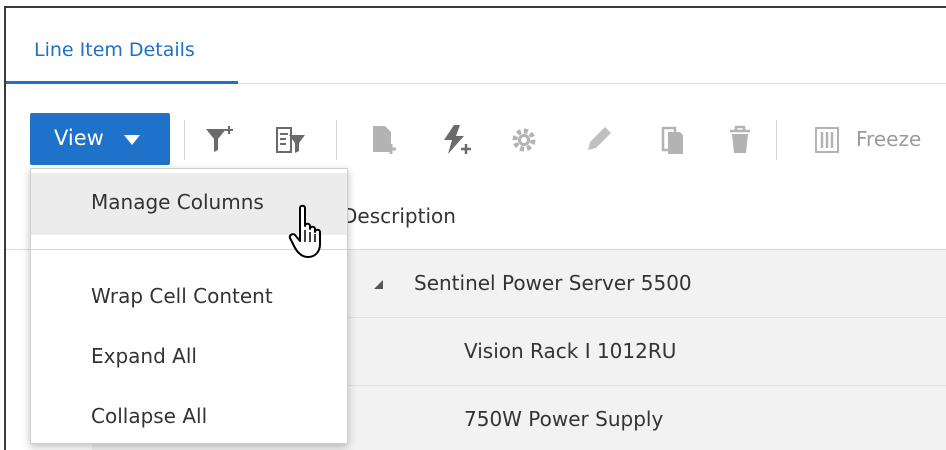  I want to click on row-description: Vision Rack I 1012RU, so click(570, 351).